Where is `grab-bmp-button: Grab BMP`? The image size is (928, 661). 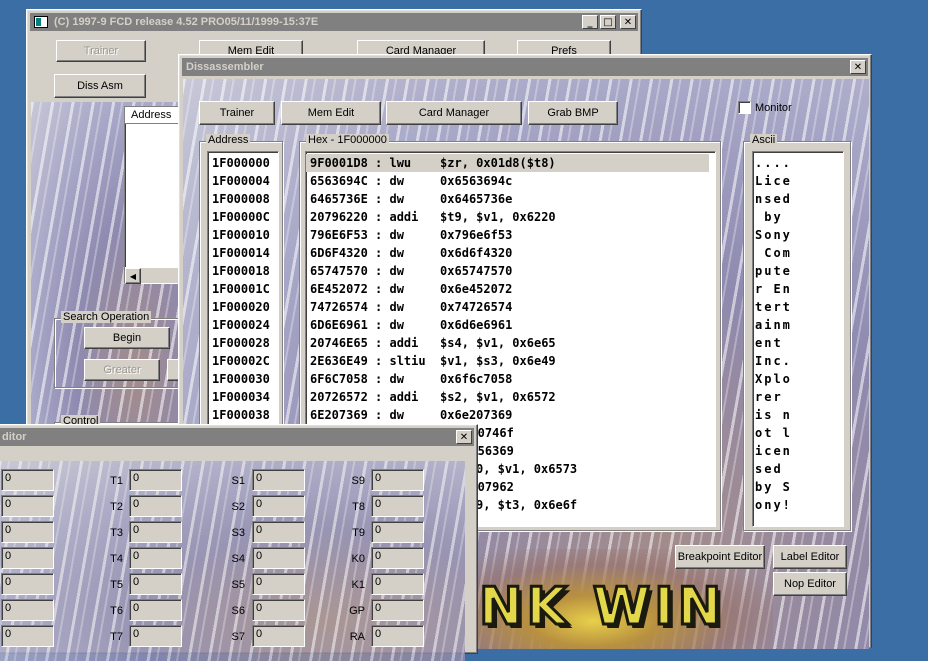 grab-bmp-button: Grab BMP is located at coordinates (573, 113).